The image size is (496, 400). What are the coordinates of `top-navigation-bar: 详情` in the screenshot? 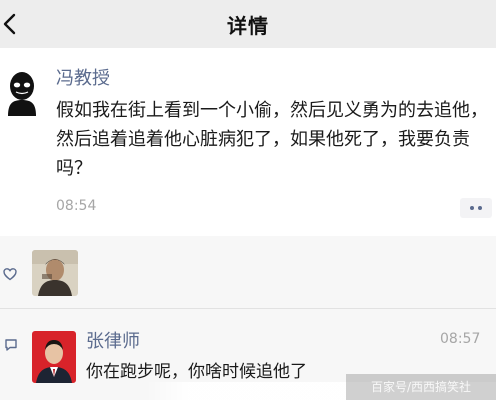 It's located at (248, 24).